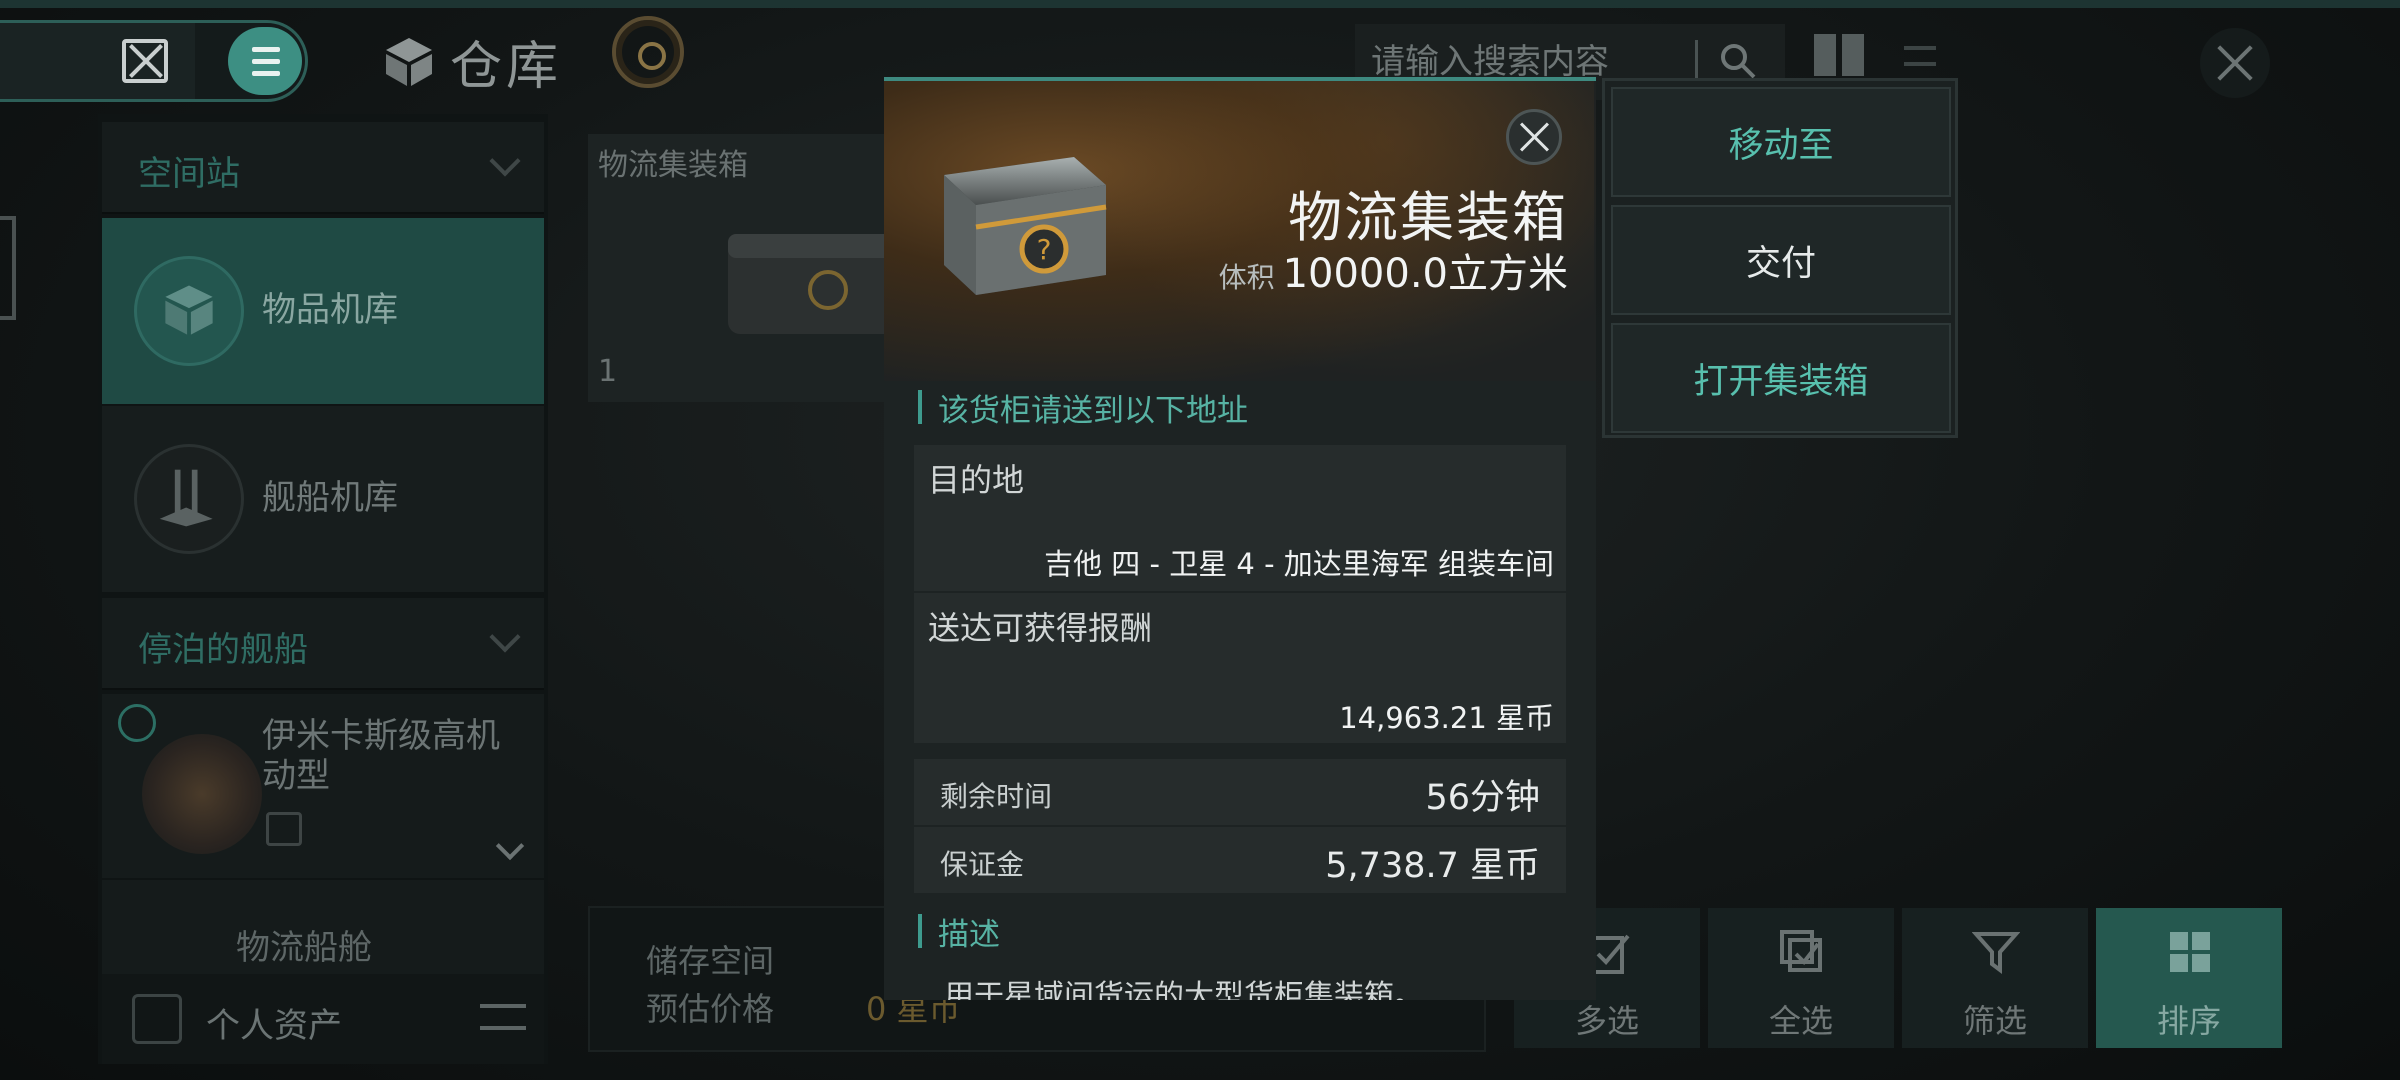  I want to click on sidebar-section-station: 空间站, so click(323, 168).